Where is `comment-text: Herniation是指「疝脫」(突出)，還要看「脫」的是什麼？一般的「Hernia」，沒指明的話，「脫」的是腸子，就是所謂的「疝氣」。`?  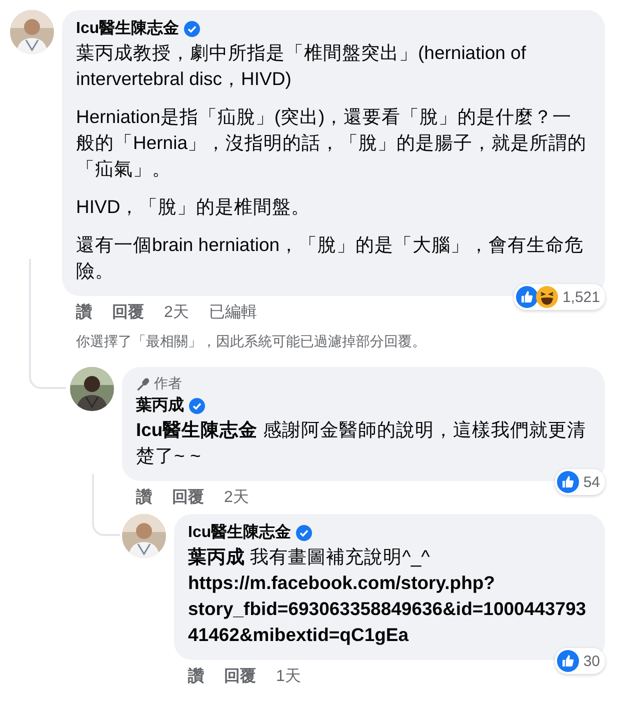
comment-text: Herniation是指「疝脫」(突出)，還要看「脫」的是什麼？一般的「Hernia」，沒指明的話，「脫」的是腸子，就是所謂的「疝氣」。 is located at coordinates (332, 143).